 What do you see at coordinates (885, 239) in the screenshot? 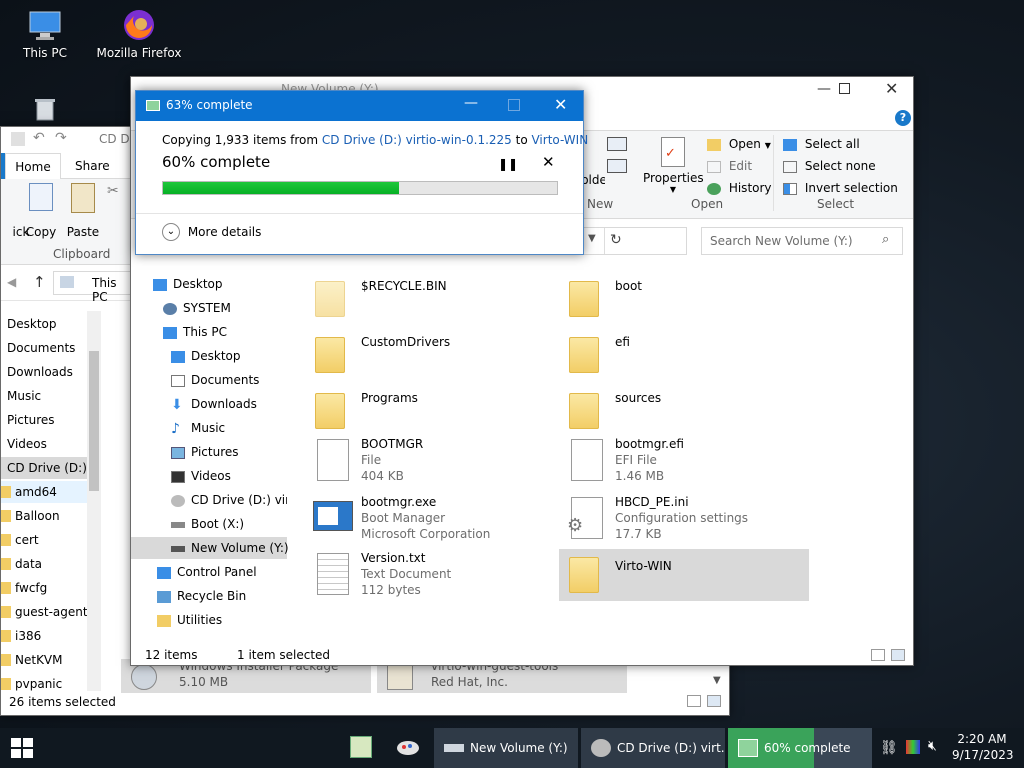
I see `search-icon: ⌕` at bounding box center [885, 239].